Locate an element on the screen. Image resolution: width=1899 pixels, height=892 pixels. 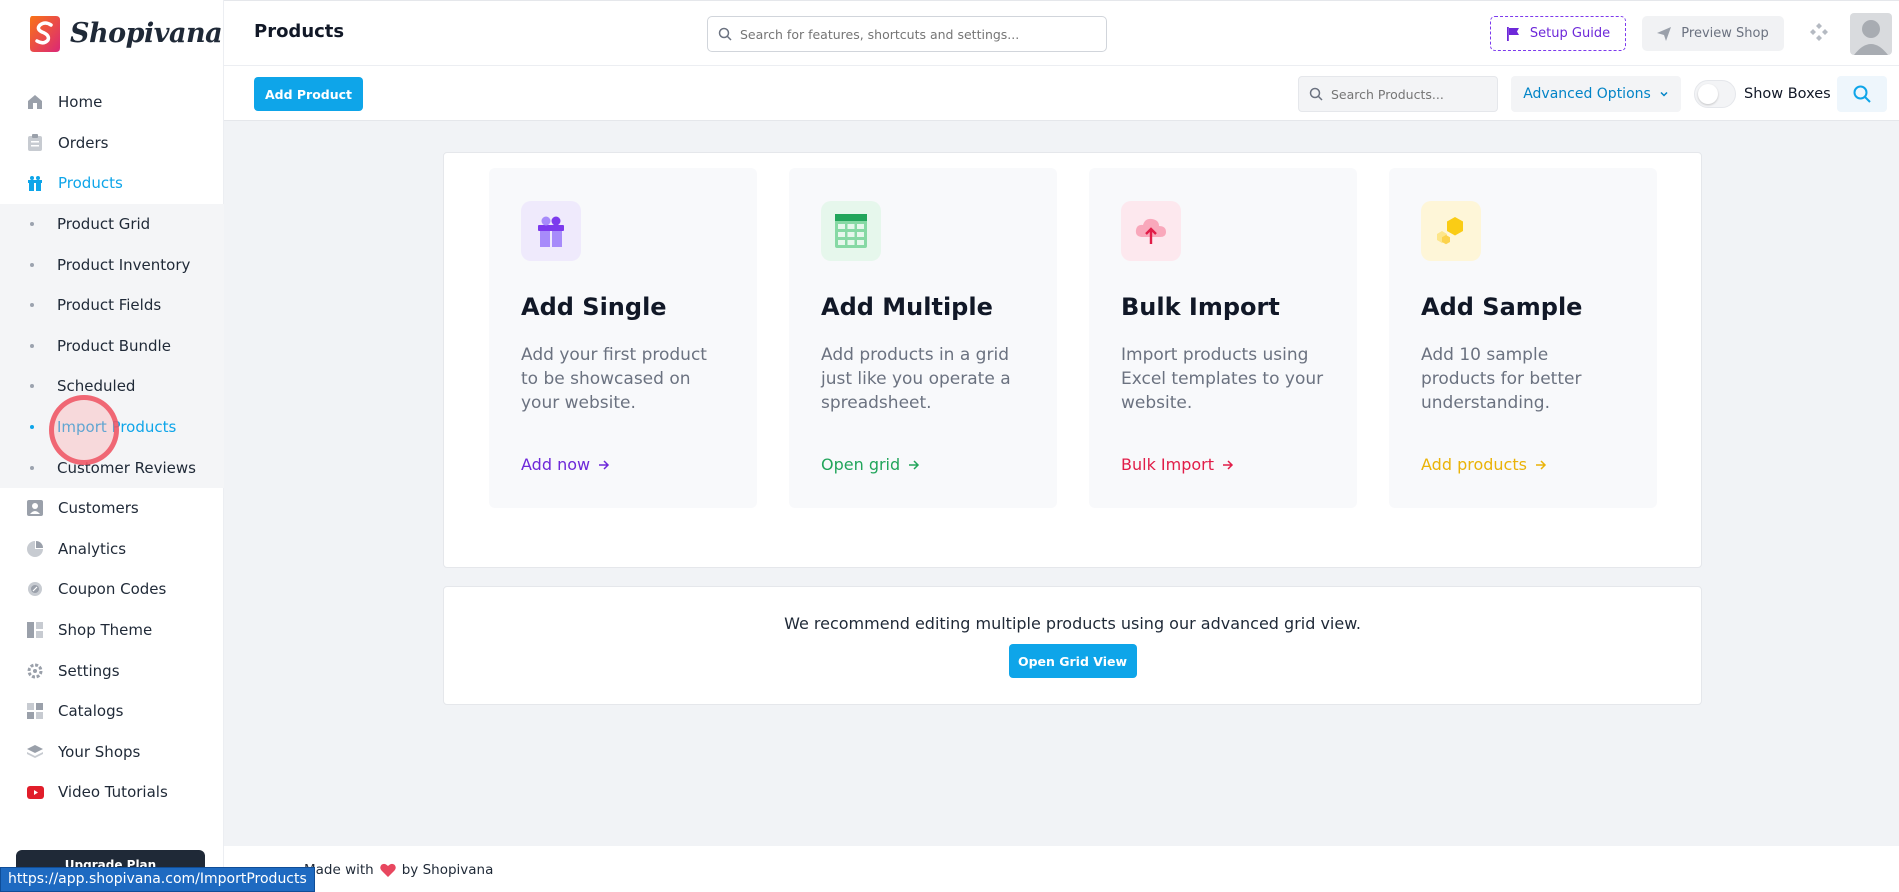
layers-icon is located at coordinates (35, 752).